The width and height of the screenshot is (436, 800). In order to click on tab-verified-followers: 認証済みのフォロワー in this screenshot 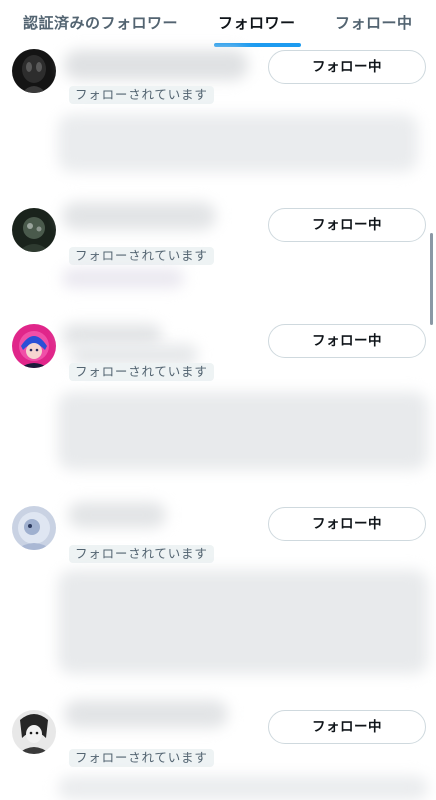, I will do `click(100, 22)`.